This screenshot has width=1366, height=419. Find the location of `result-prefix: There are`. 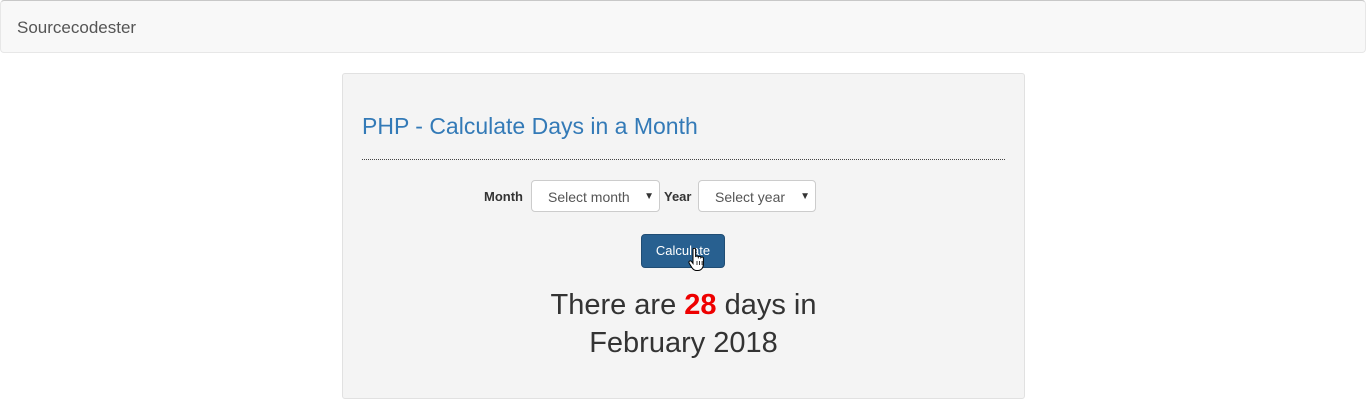

result-prefix: There are is located at coordinates (613, 305).